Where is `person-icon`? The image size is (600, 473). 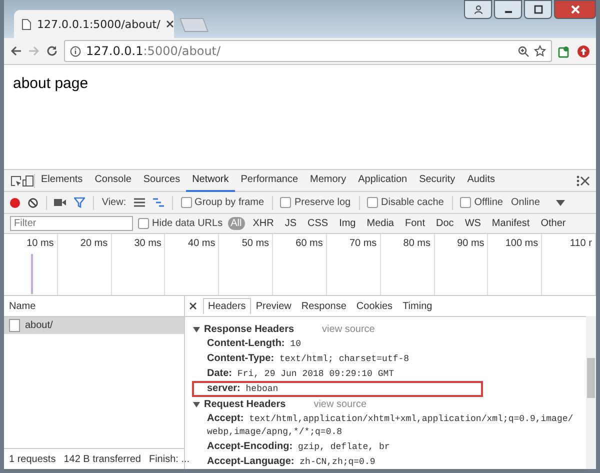 person-icon is located at coordinates (478, 9).